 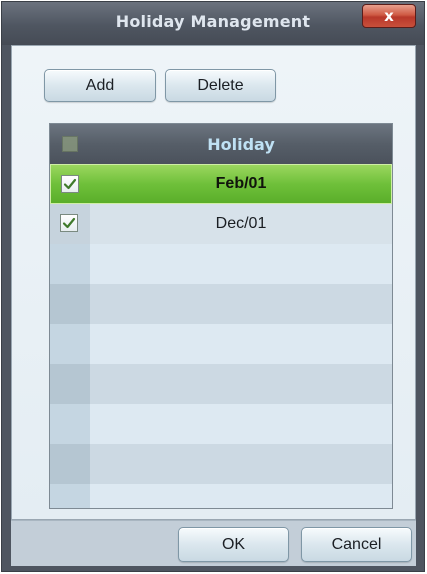 What do you see at coordinates (241, 144) in the screenshot?
I see `column-header-holiday: Holiday` at bounding box center [241, 144].